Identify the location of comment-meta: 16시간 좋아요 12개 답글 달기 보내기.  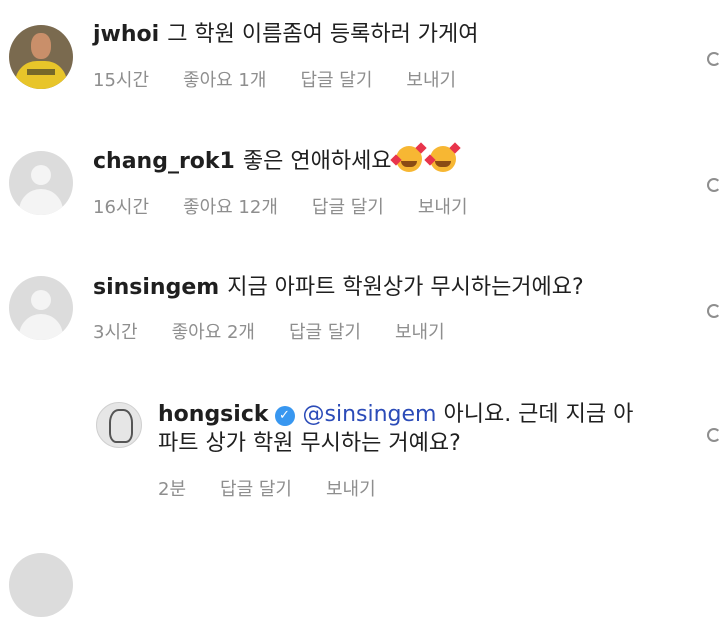
(297, 206).